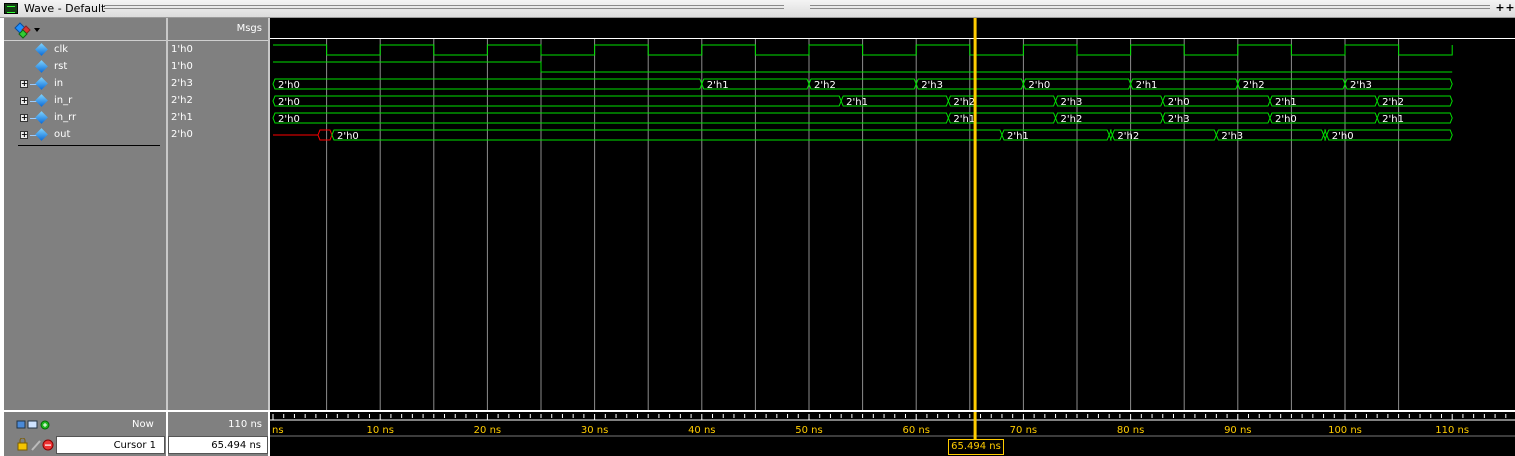  What do you see at coordinates (182, 100) in the screenshot?
I see `signal-value: 2'h2` at bounding box center [182, 100].